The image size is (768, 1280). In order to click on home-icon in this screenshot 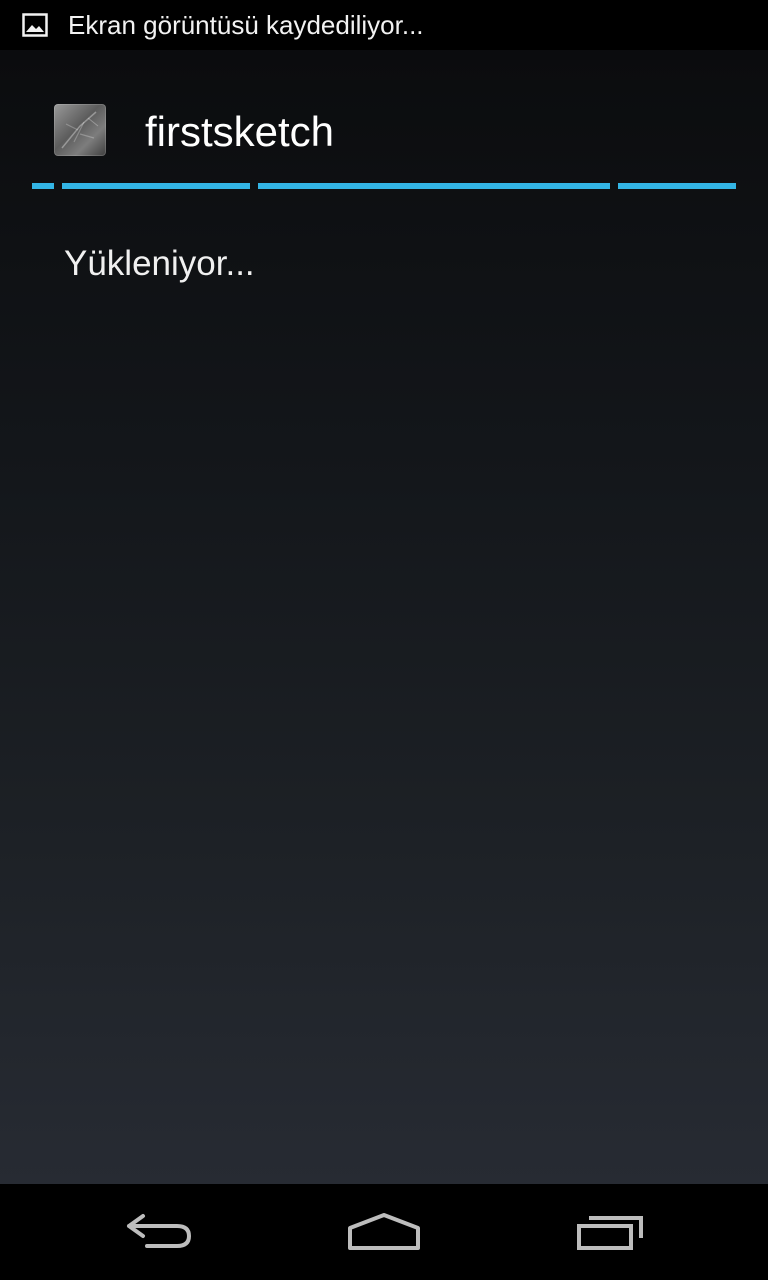, I will do `click(384, 1231)`.